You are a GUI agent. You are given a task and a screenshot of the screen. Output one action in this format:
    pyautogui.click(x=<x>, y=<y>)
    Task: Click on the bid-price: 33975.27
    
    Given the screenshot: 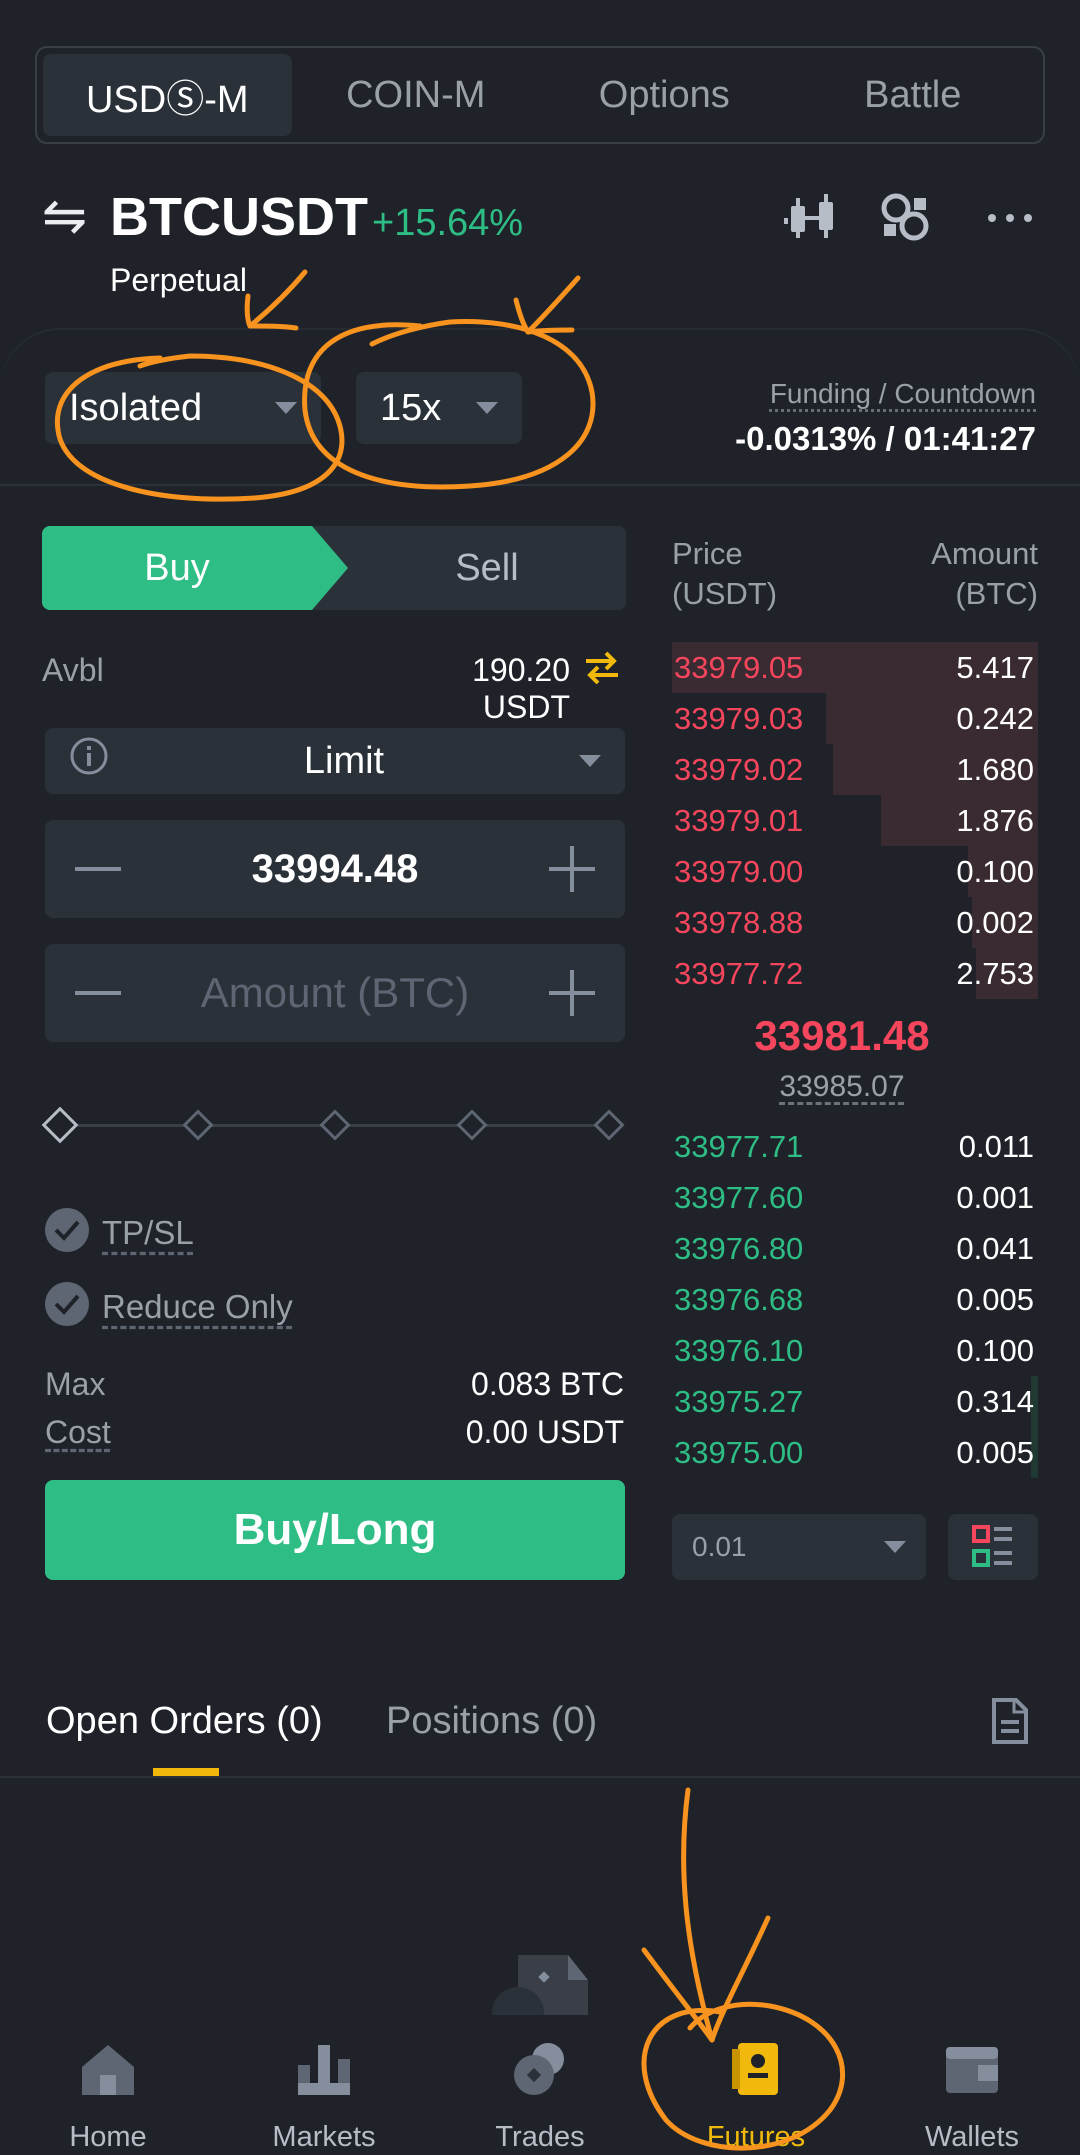 What is the action you would take?
    pyautogui.click(x=739, y=1401)
    